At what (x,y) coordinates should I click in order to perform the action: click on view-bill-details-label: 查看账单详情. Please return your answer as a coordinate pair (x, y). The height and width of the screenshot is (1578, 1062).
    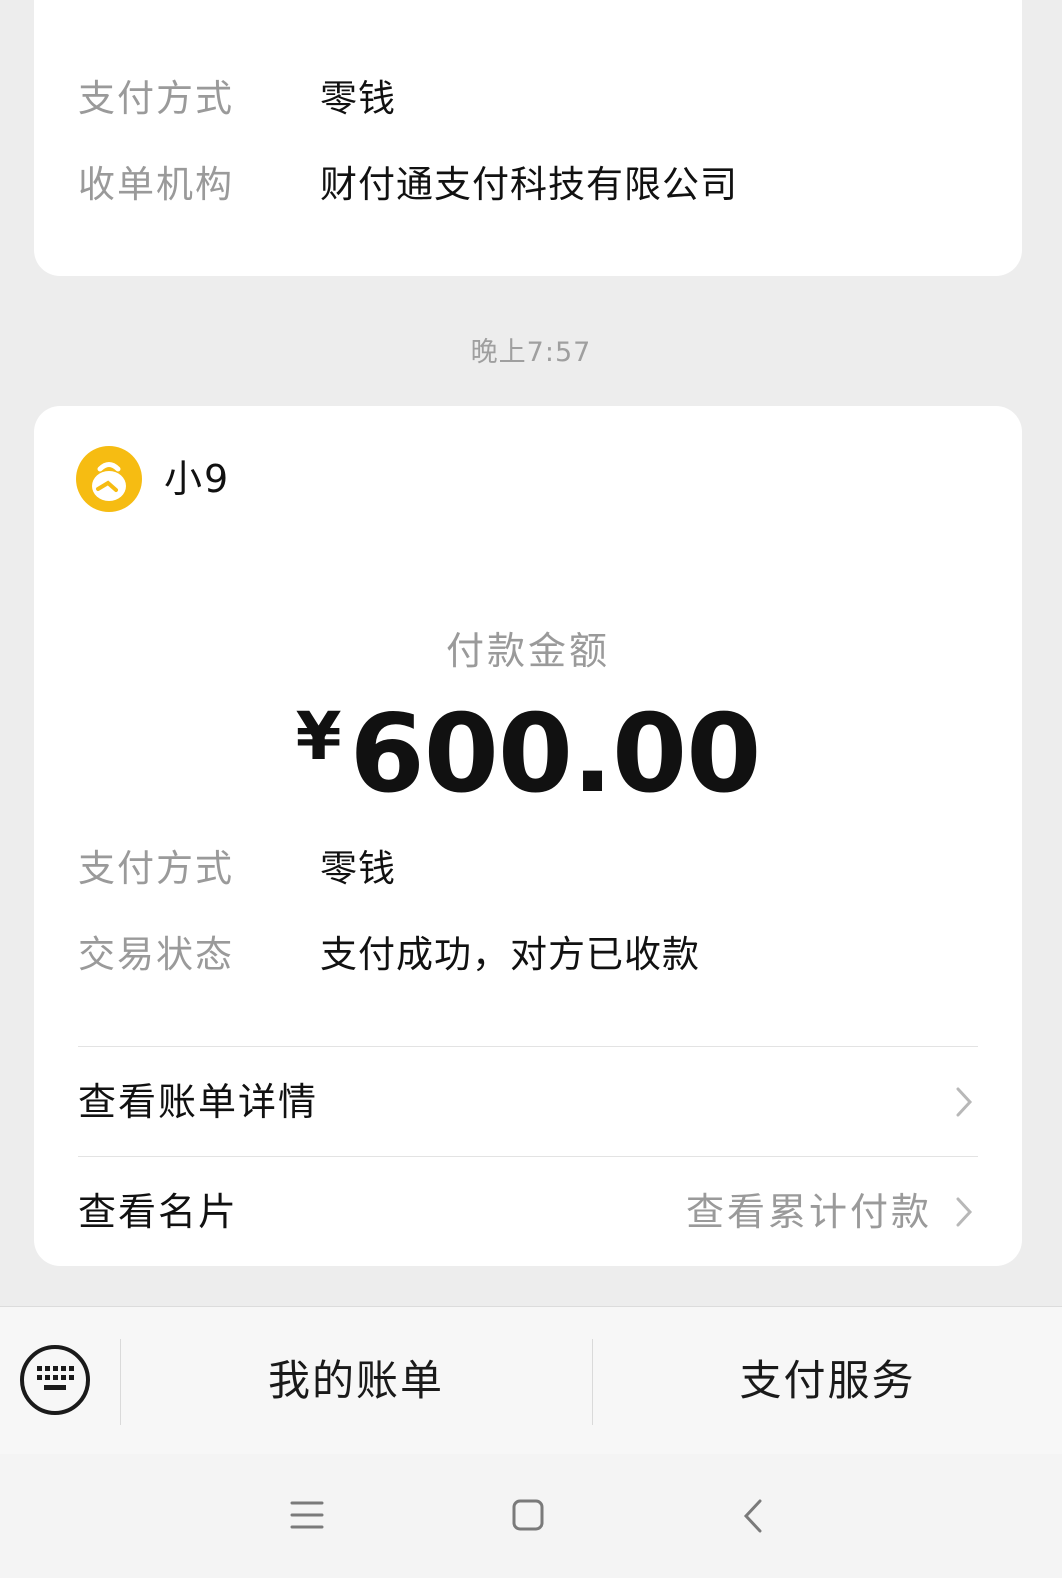
    Looking at the image, I should click on (198, 1102).